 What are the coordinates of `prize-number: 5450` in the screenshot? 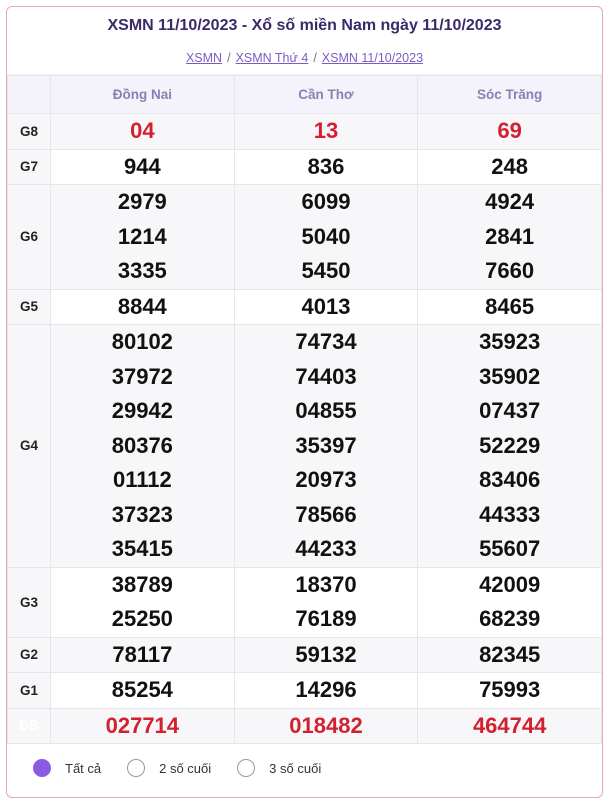 It's located at (326, 271).